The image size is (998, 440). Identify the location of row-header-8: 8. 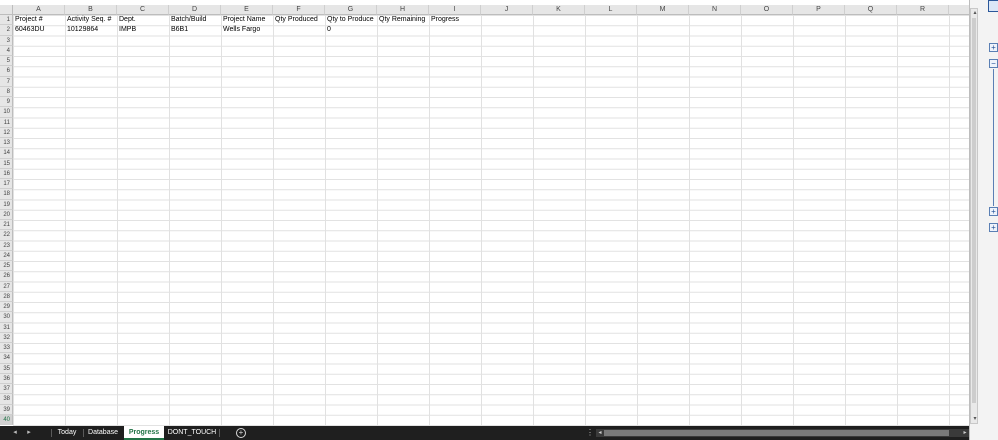
(6, 91).